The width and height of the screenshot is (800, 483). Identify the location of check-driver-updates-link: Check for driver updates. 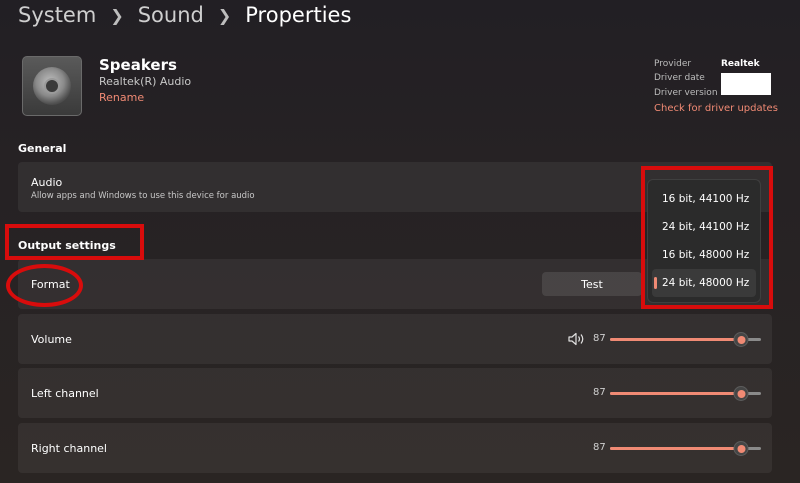
(716, 108).